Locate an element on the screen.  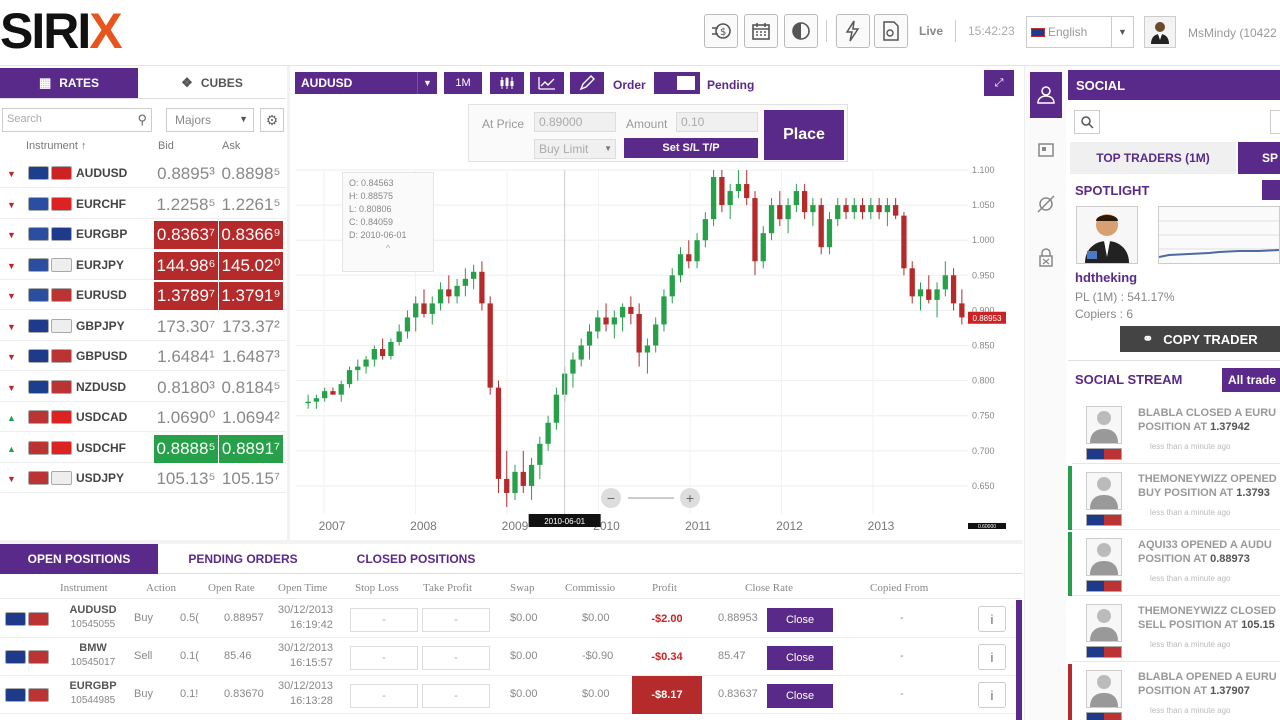
tab-open-positions: OPEN POSITIONS is located at coordinates (79, 559).